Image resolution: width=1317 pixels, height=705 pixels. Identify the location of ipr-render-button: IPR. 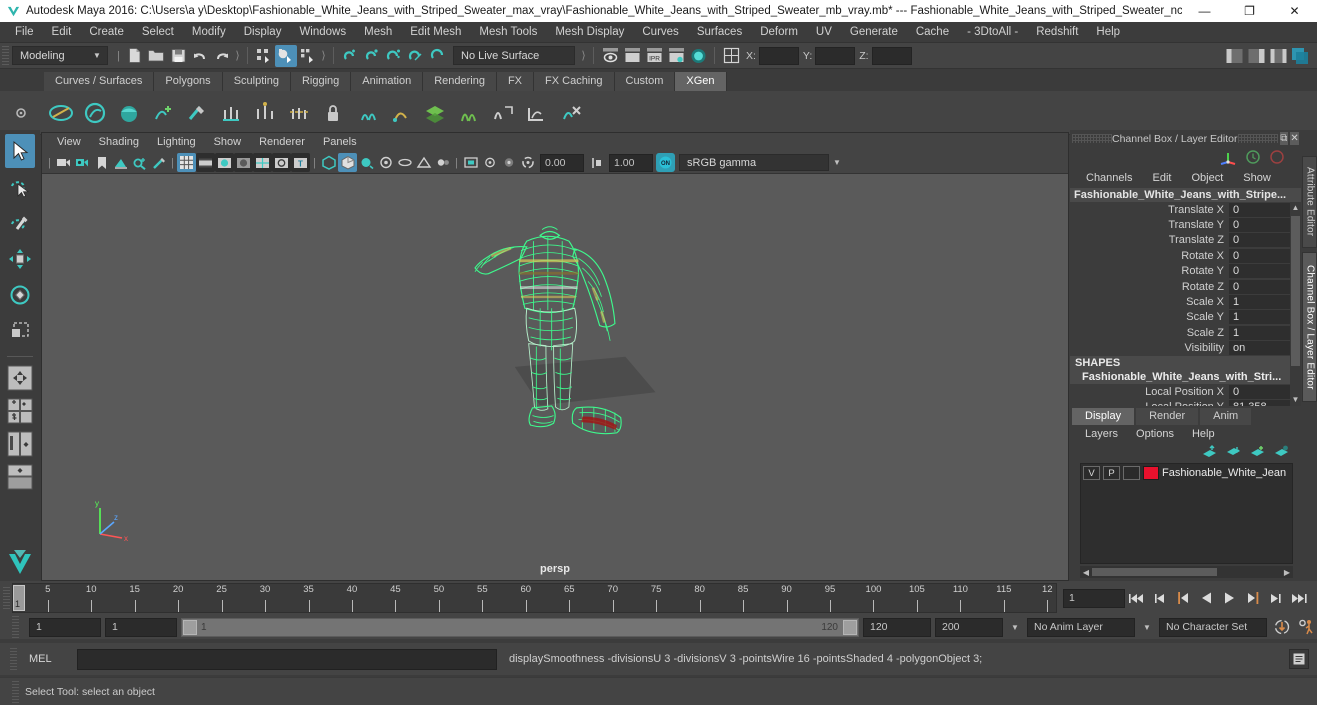
(654, 56).